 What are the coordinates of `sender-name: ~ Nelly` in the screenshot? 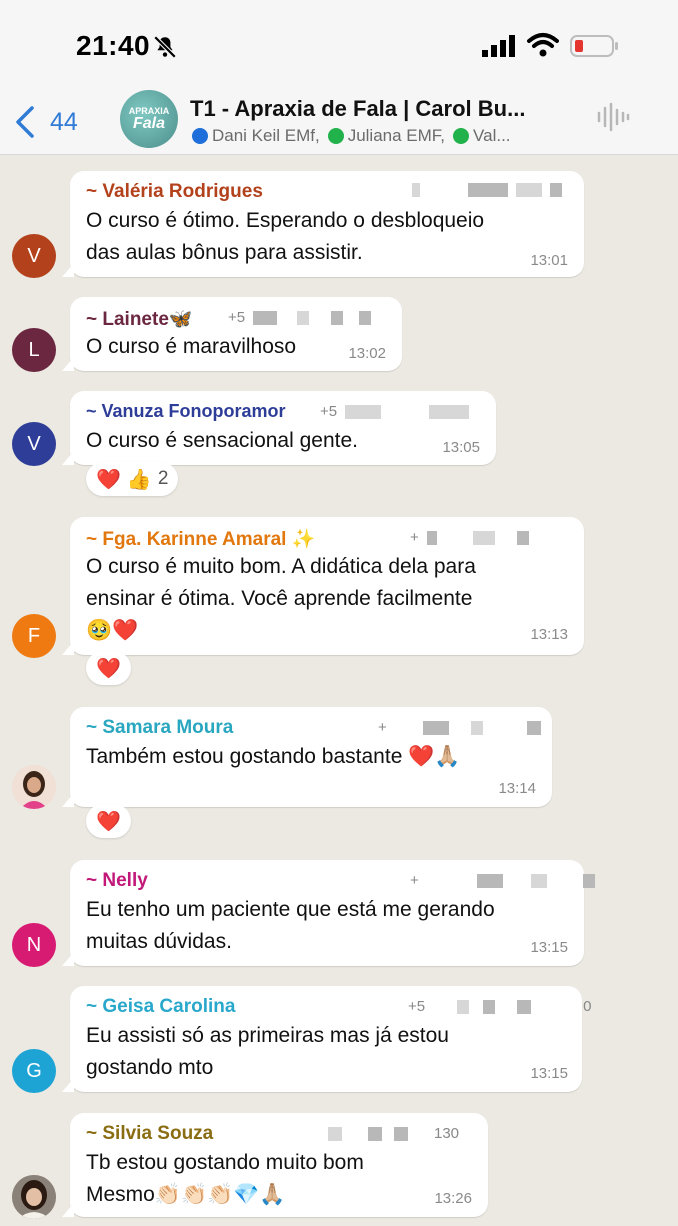 It's located at (117, 881).